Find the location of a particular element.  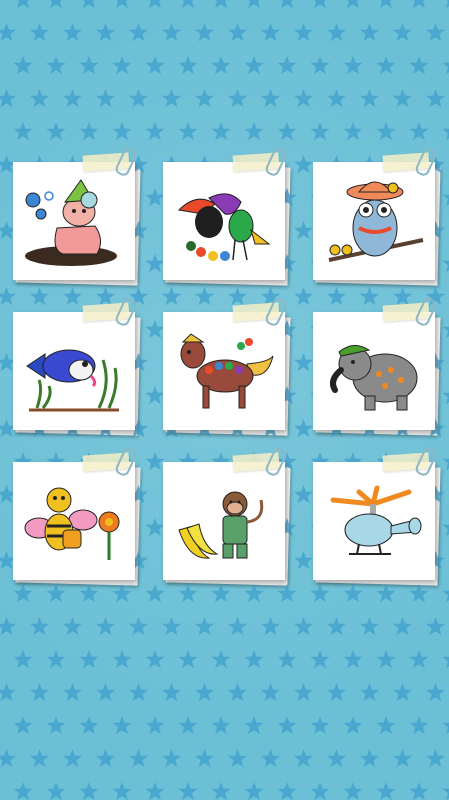

coloring-card-horse is located at coordinates (226, 363).